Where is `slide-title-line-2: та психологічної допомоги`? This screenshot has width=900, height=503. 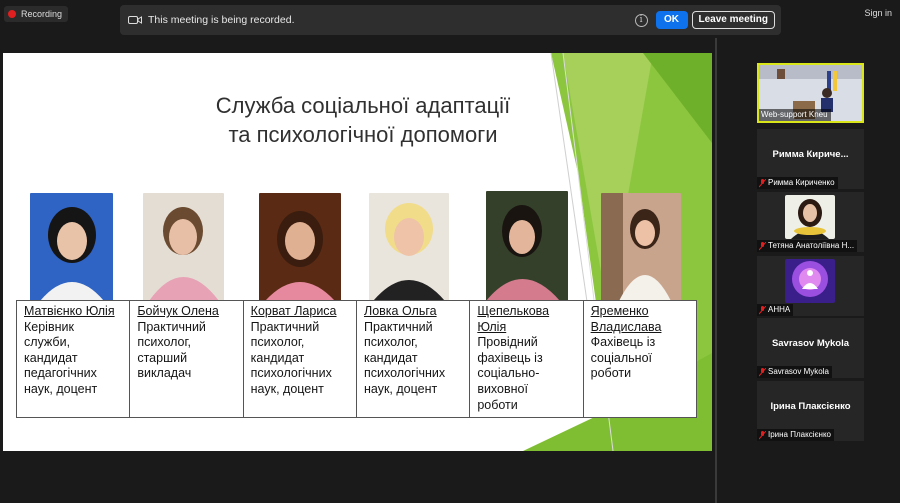
slide-title-line-2: та психологічної допомоги is located at coordinates (363, 134).